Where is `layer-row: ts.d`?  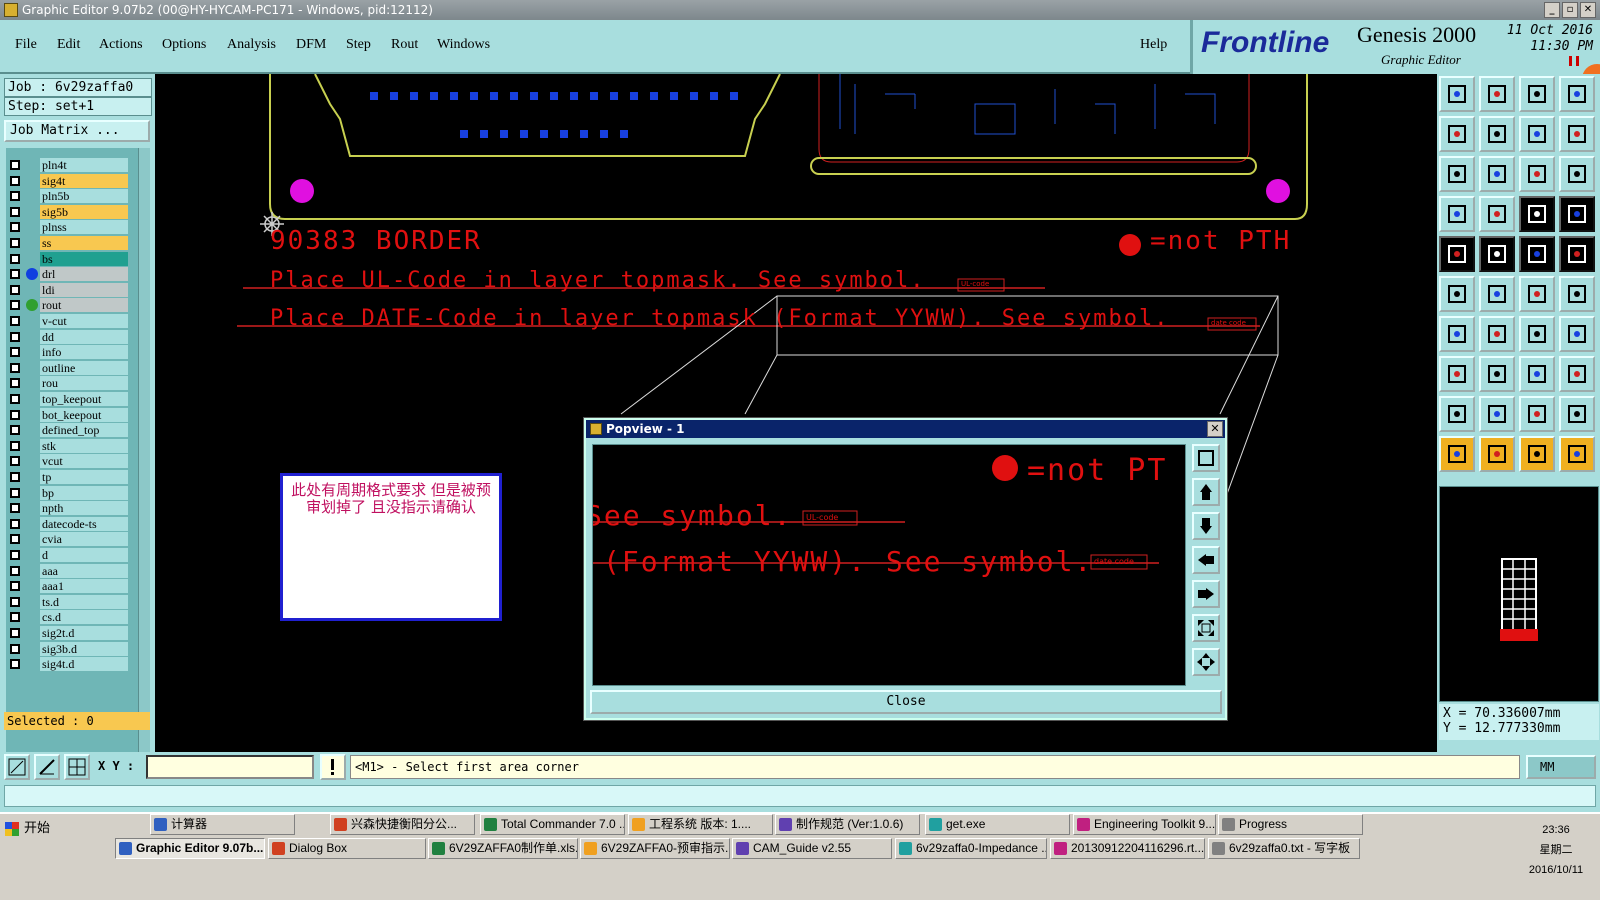
layer-row: ts.d is located at coordinates (72, 601).